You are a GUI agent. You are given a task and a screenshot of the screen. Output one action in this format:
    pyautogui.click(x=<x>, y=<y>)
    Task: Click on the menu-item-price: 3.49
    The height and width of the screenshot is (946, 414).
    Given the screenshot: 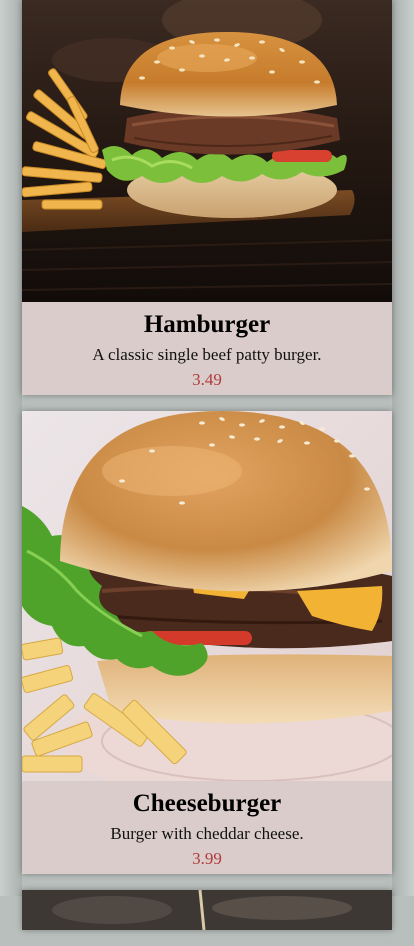 What is the action you would take?
    pyautogui.click(x=207, y=379)
    